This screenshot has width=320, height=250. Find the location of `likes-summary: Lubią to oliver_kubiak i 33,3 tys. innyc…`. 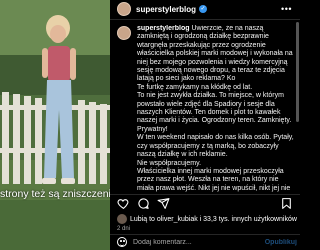

likes-summary: Lubią to oliver_kubiak i 33,3 tys. innyc… is located at coordinates (208, 219).